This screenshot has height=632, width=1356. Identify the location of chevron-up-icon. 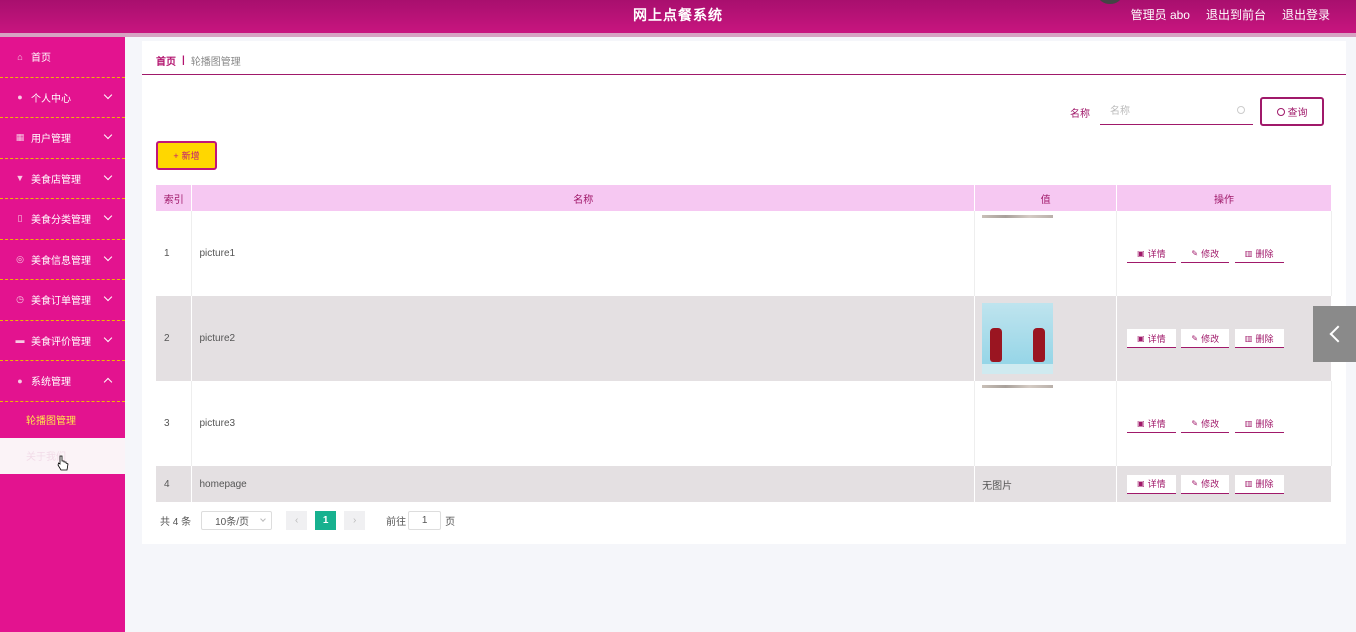
(108, 382).